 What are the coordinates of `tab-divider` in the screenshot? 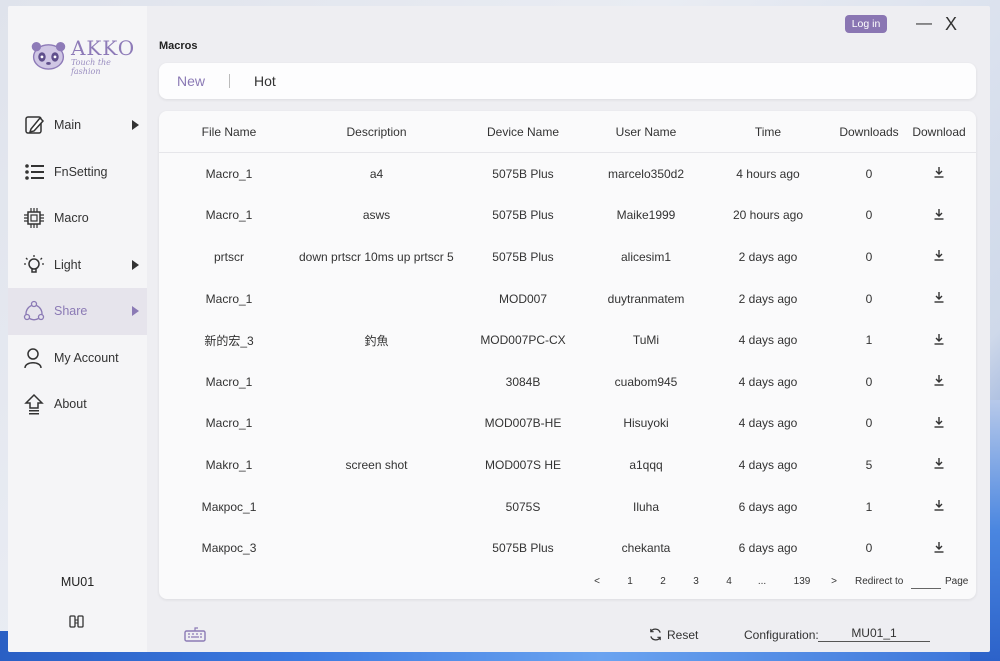 It's located at (230, 81).